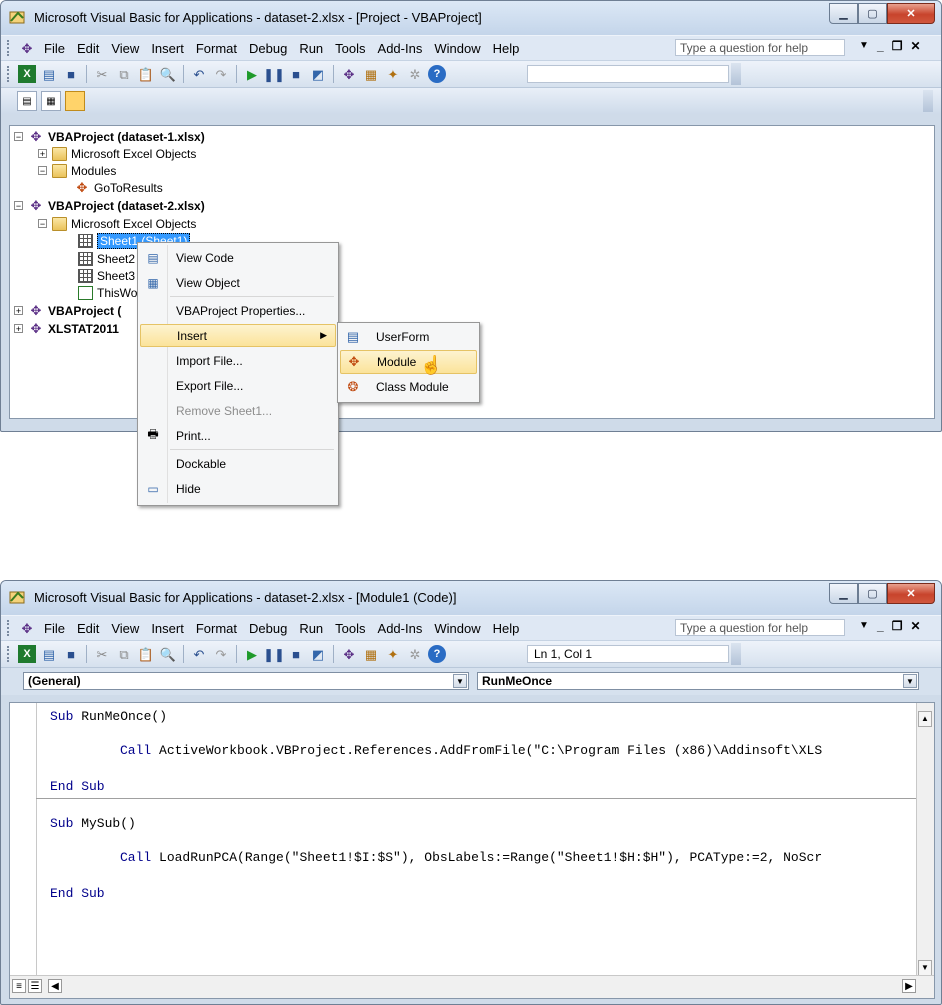  What do you see at coordinates (106, 275) in the screenshot?
I see `tree-node-sheet3: Sheet3` at bounding box center [106, 275].